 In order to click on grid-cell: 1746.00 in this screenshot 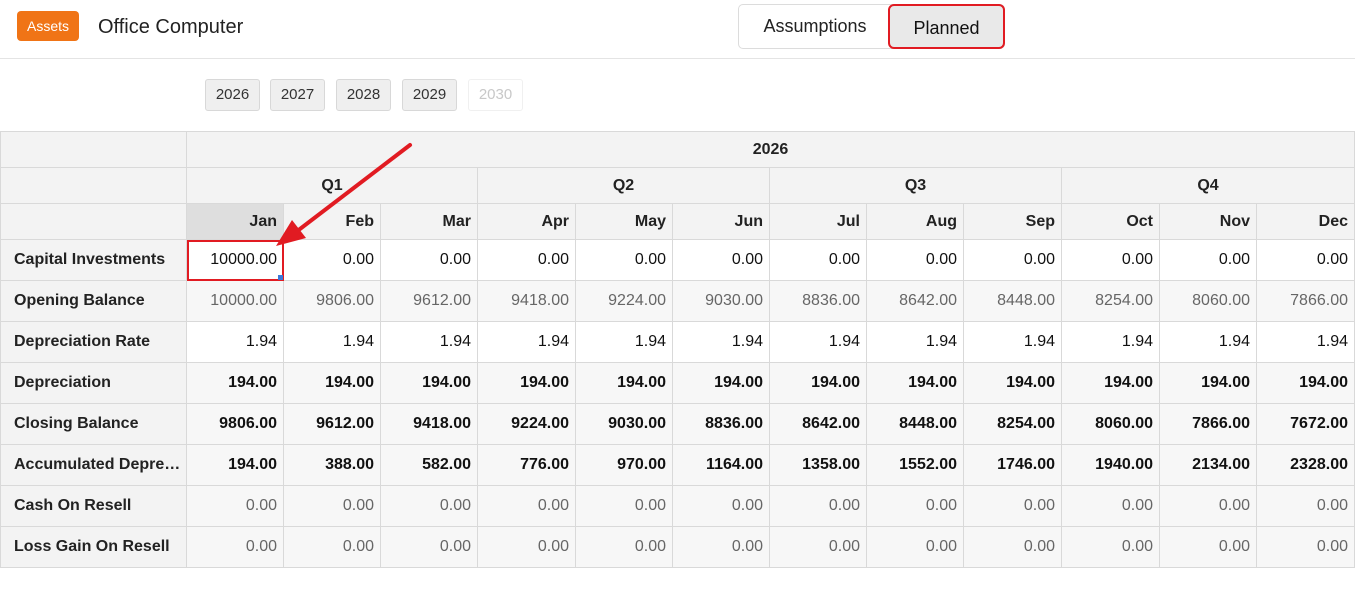, I will do `click(1012, 465)`.